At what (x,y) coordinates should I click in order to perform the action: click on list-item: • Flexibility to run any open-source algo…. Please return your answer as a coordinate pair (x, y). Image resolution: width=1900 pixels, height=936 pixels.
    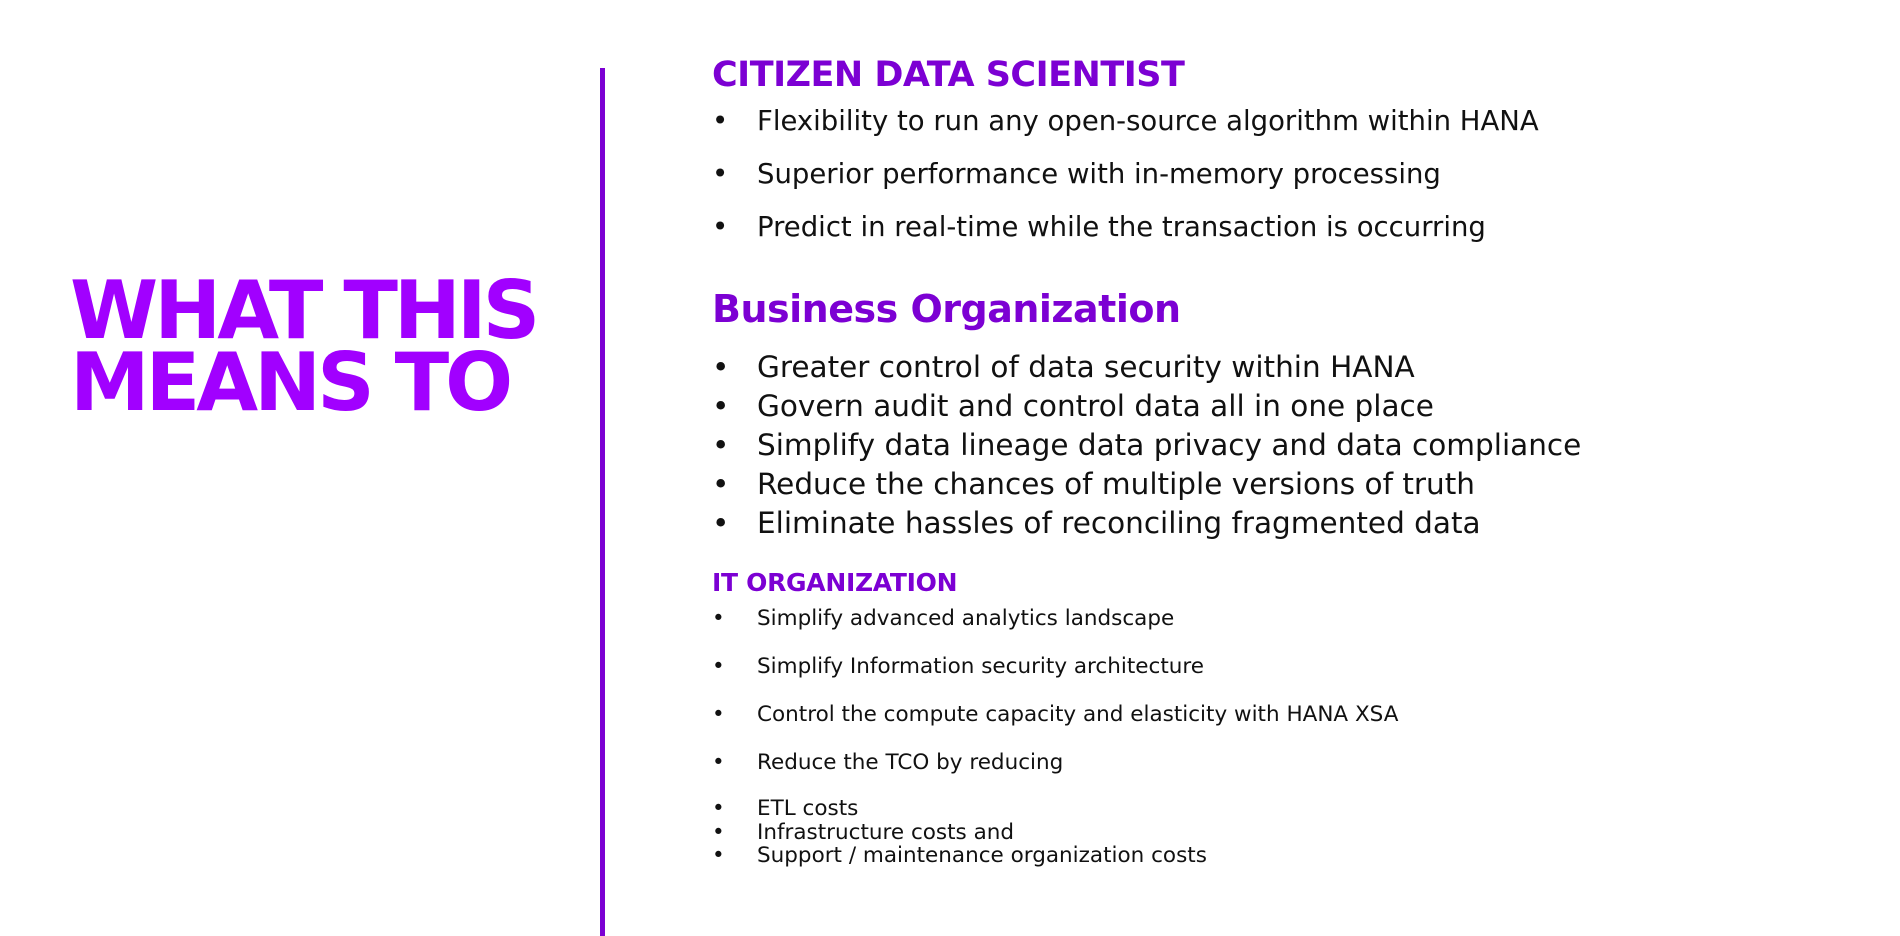
    Looking at the image, I should click on (1287, 129).